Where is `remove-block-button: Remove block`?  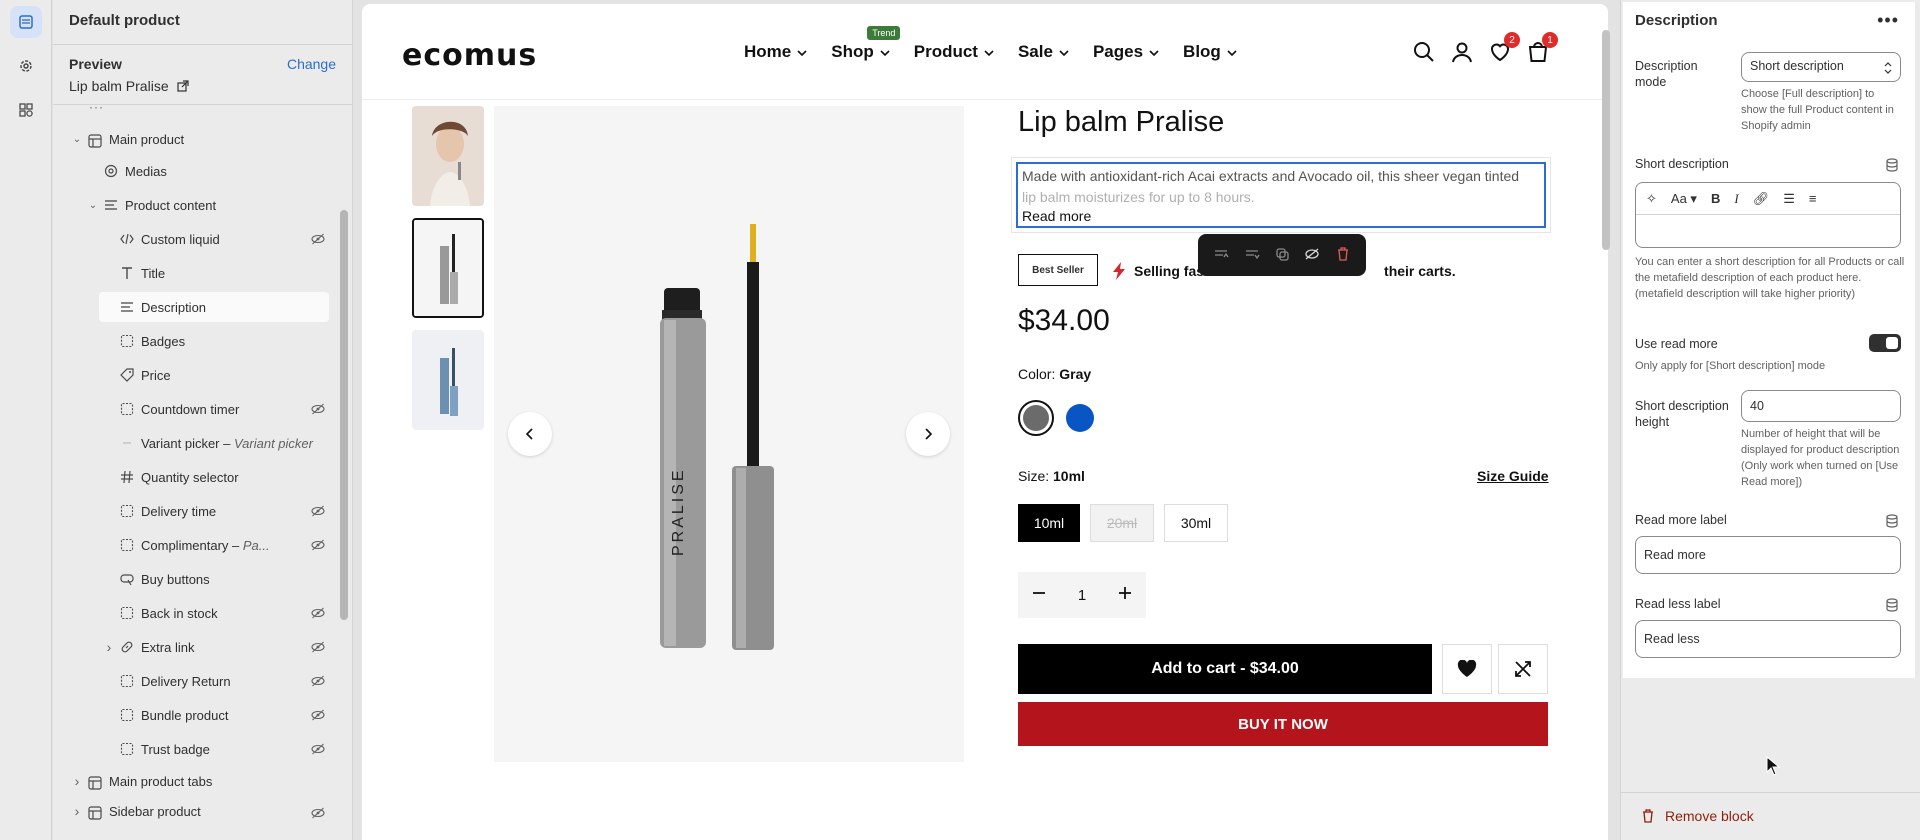
remove-block-button: Remove block is located at coordinates (1697, 816).